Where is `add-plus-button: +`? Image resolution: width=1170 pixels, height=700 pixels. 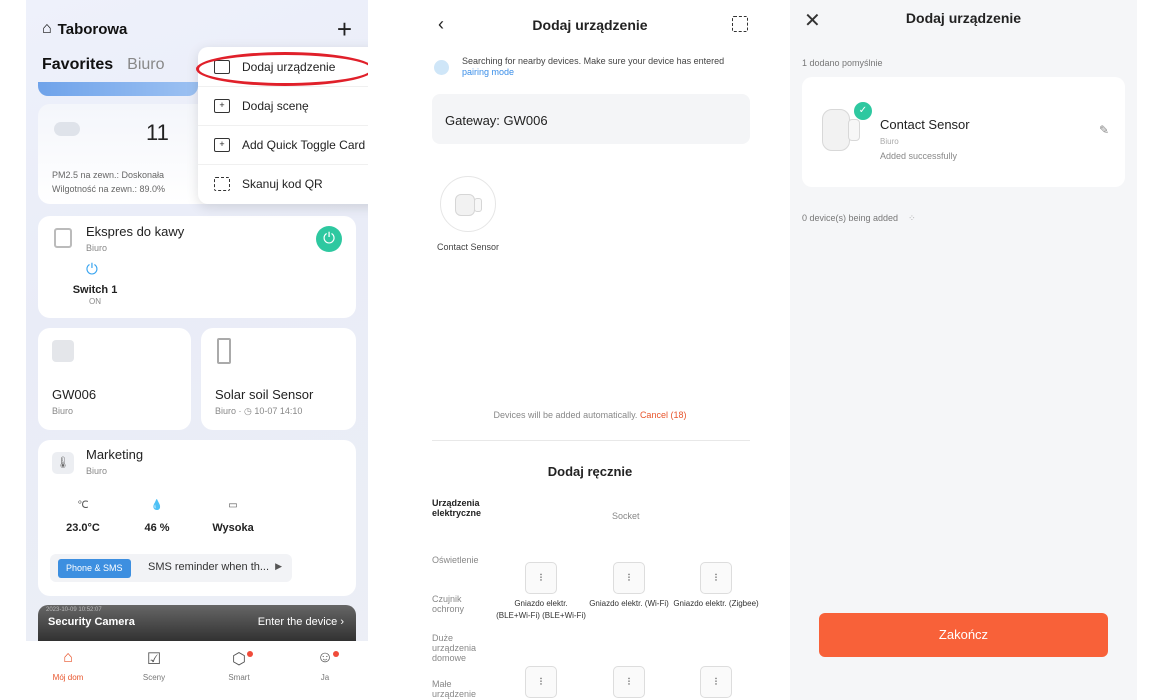 add-plus-button: + is located at coordinates (344, 29).